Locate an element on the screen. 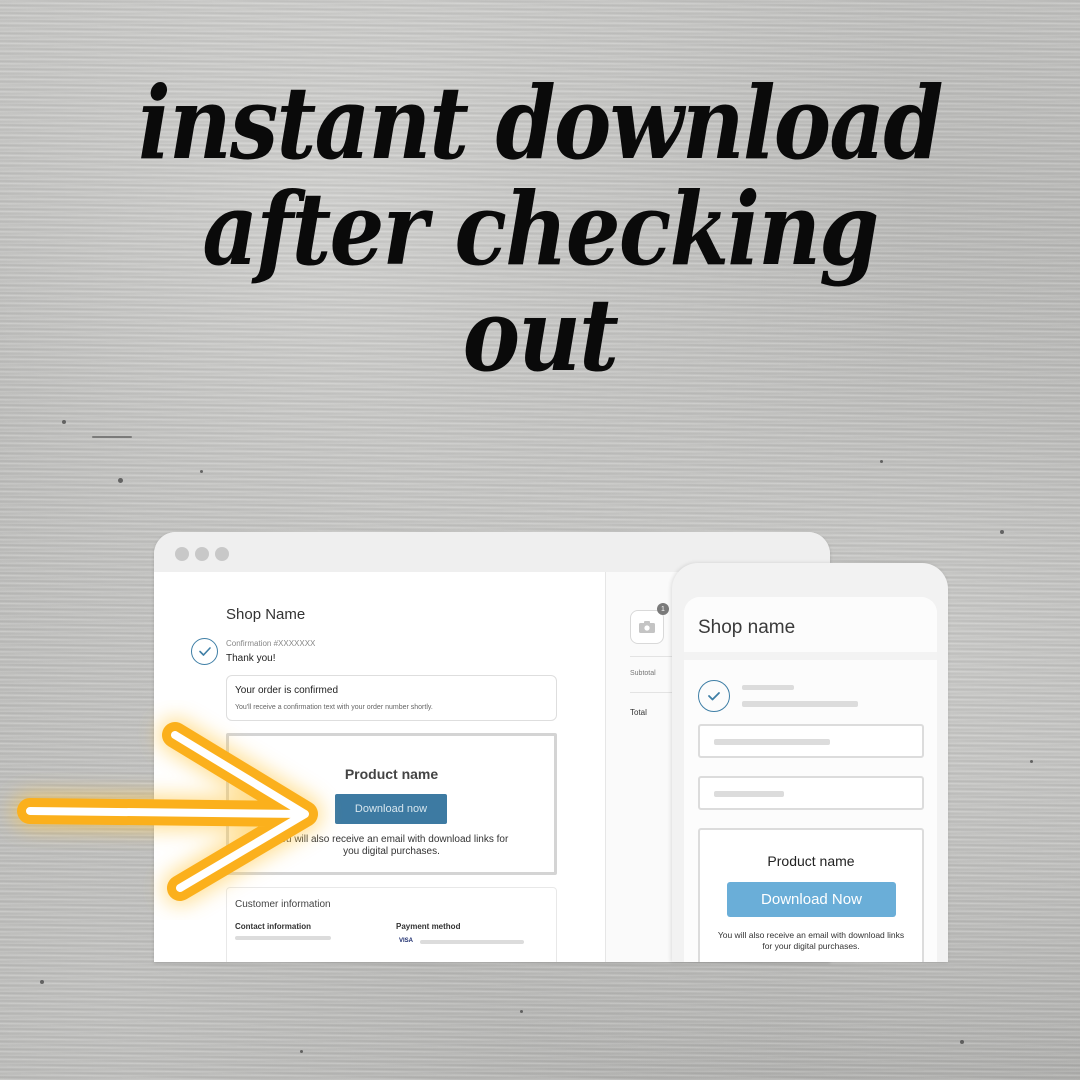 The image size is (1080, 1080). download-now-button: Download now is located at coordinates (391, 809).